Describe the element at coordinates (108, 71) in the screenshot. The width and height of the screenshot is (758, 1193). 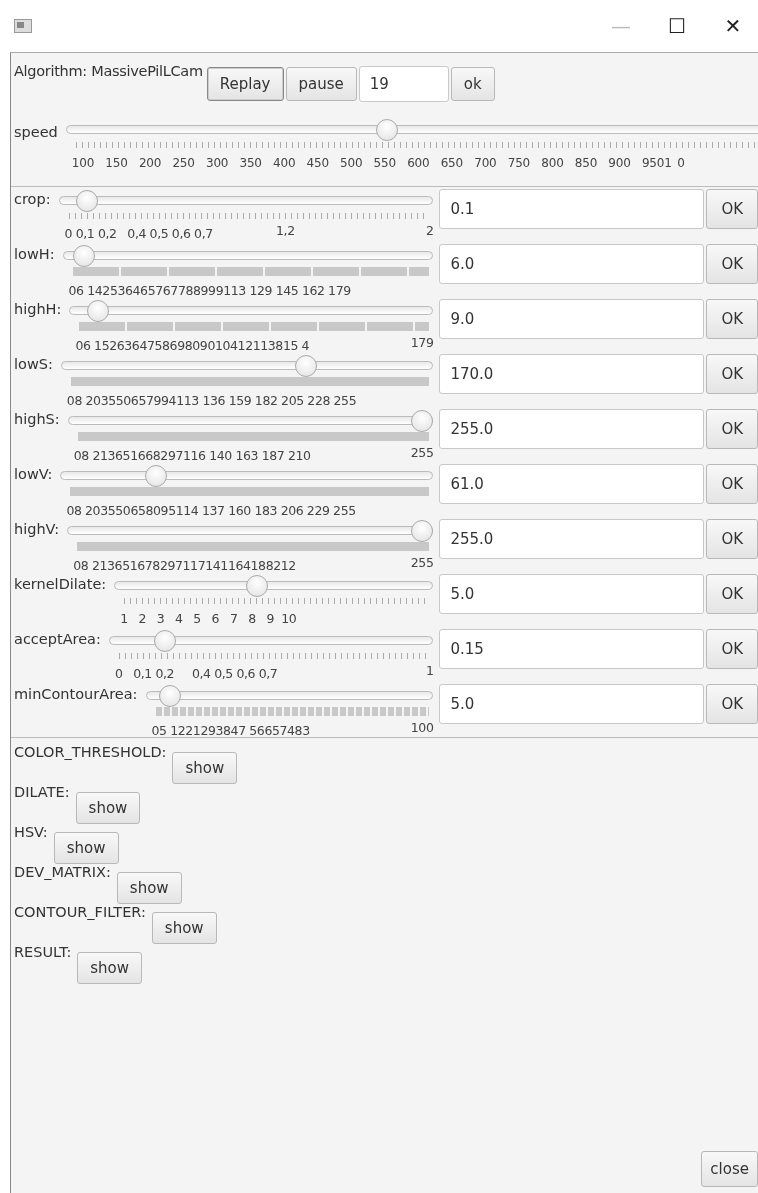
I see `algorithm-label: Algorithm: MassivePilLCam` at that location.